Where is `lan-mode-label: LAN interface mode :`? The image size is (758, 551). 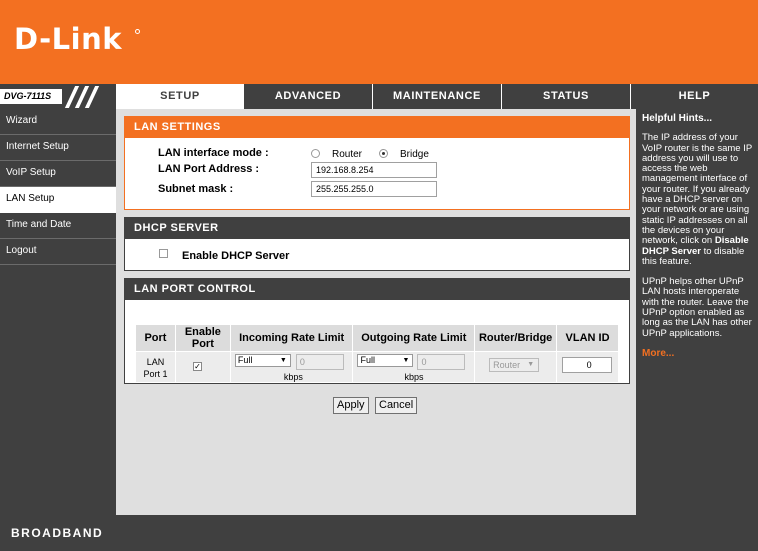 lan-mode-label: LAN interface mode : is located at coordinates (213, 153).